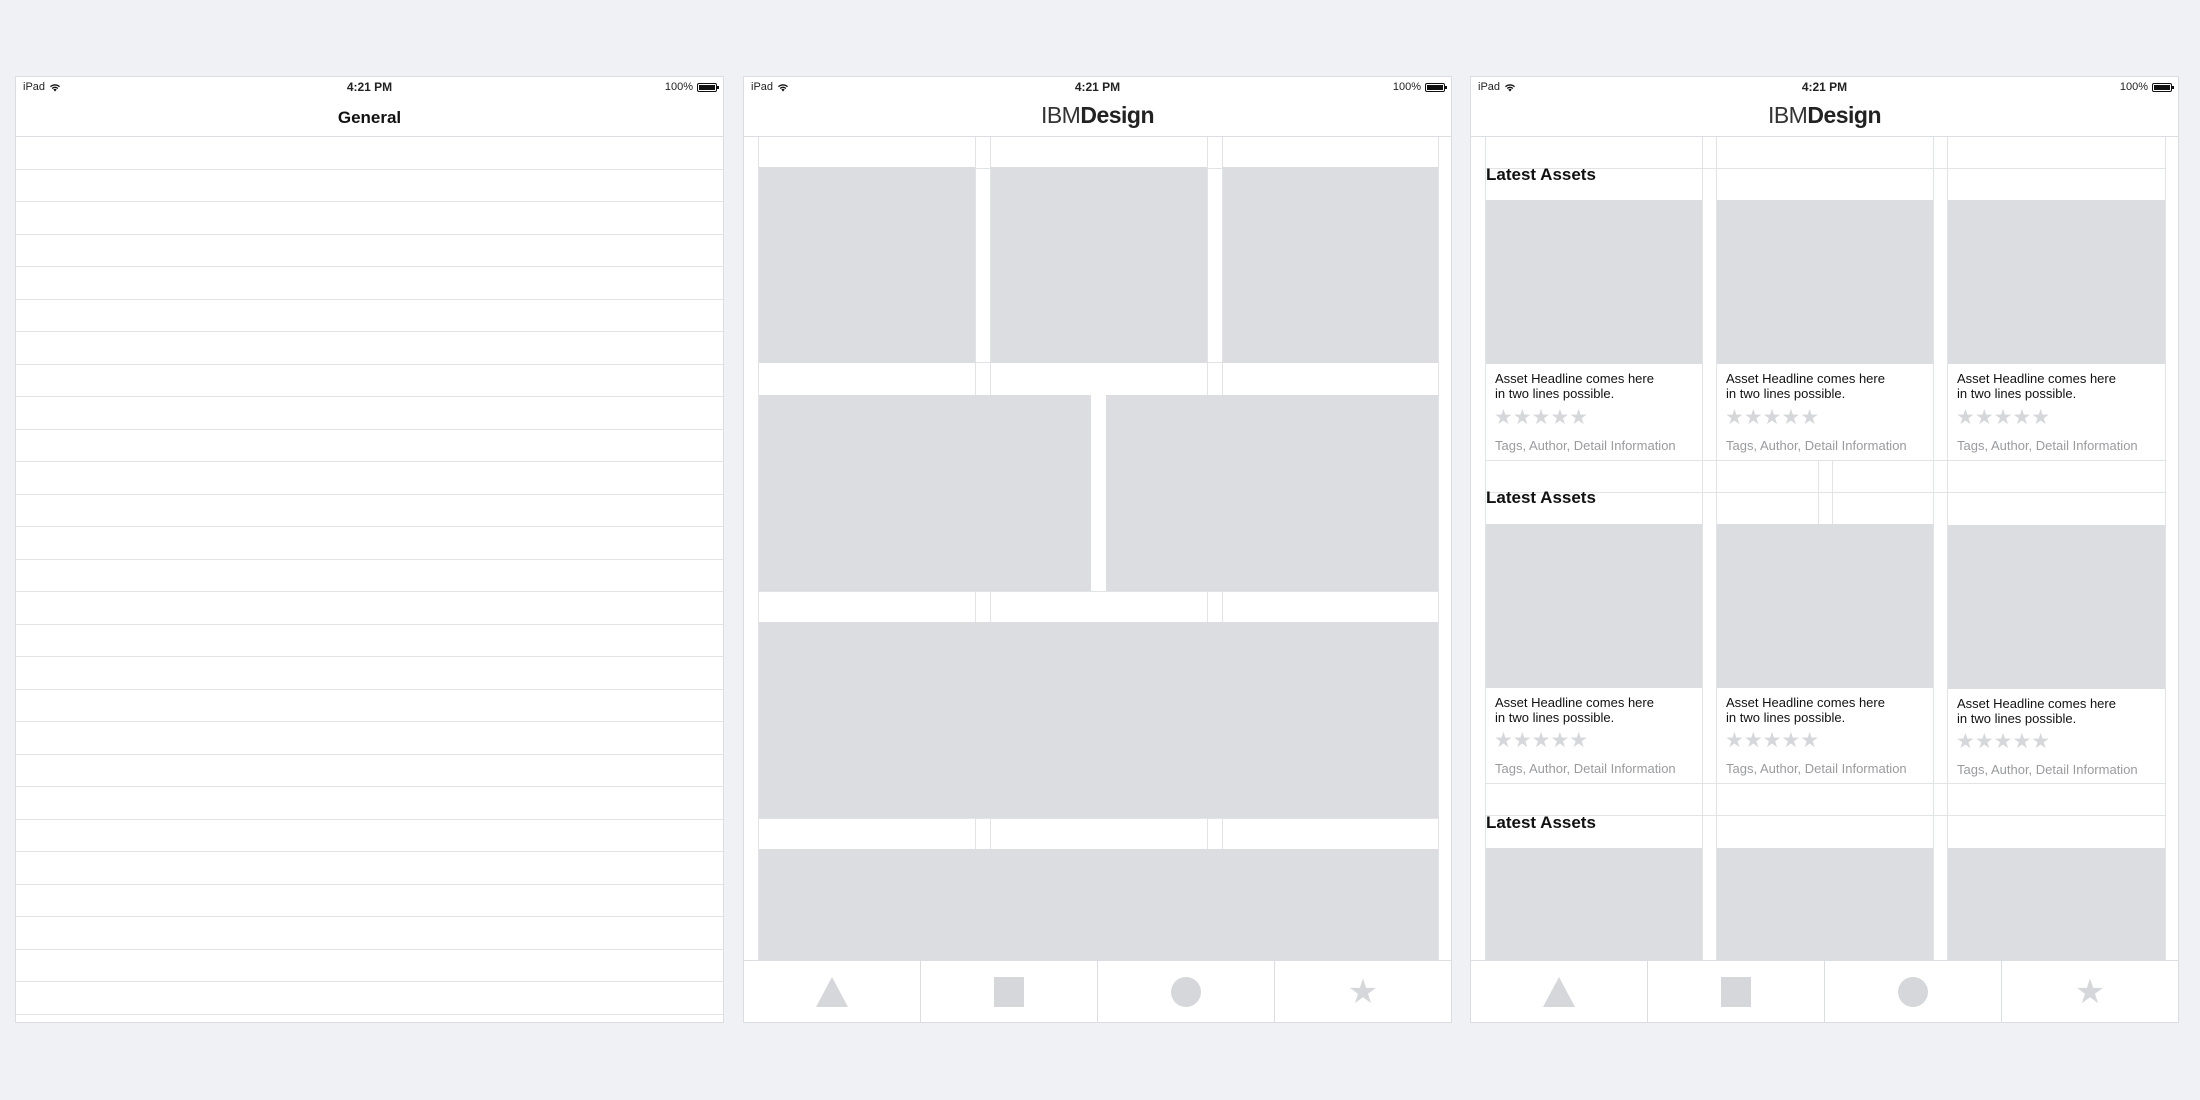  I want to click on page-title: General, so click(369, 117).